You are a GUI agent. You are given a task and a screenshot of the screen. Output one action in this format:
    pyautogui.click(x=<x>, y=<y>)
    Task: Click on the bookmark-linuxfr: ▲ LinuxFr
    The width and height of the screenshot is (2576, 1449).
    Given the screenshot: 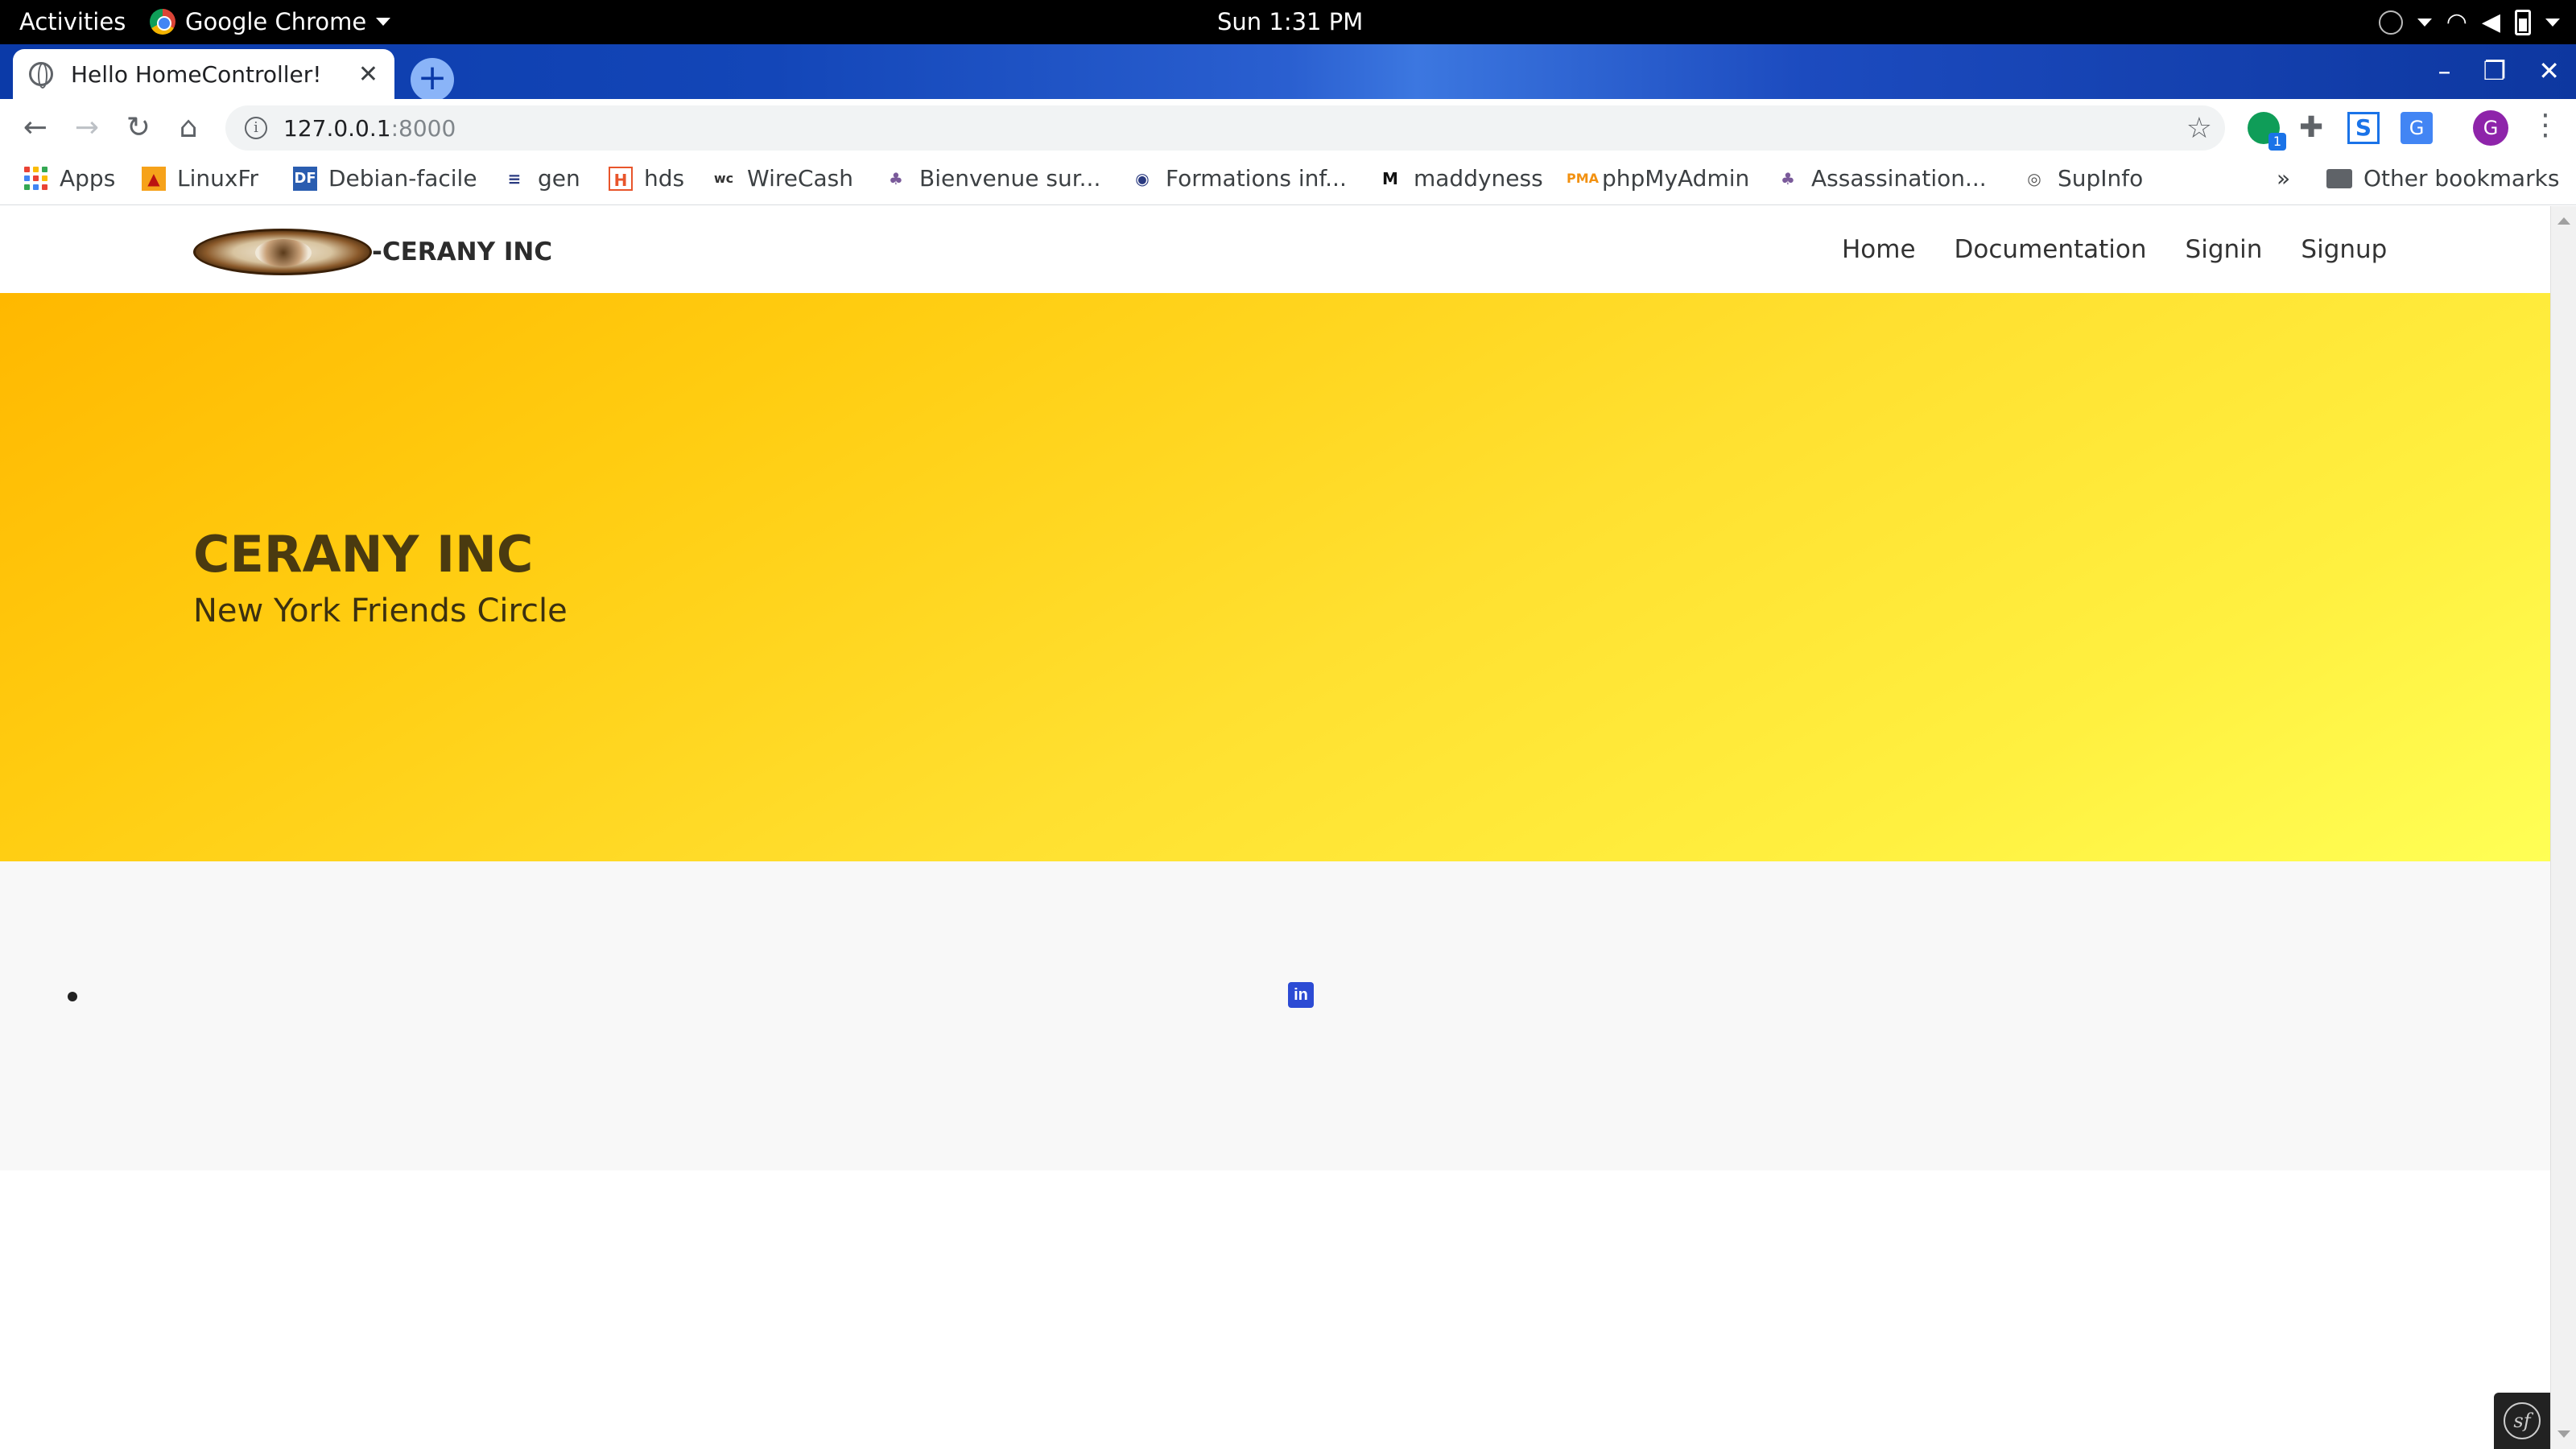 What is the action you would take?
    pyautogui.click(x=200, y=178)
    